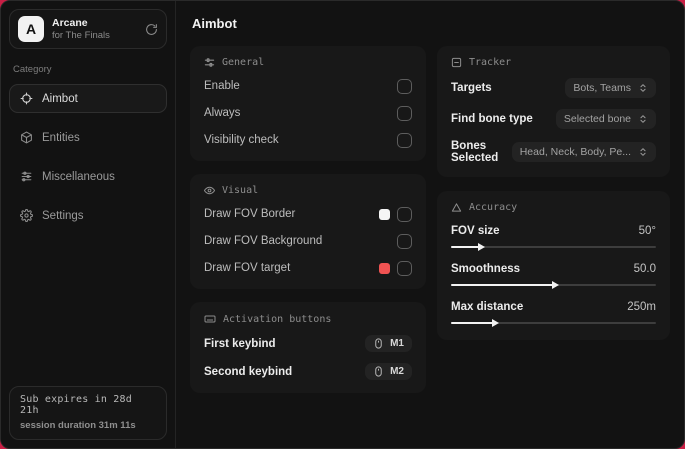 The height and width of the screenshot is (449, 685). I want to click on brand-text: Arcane for The Finals, so click(94, 29).